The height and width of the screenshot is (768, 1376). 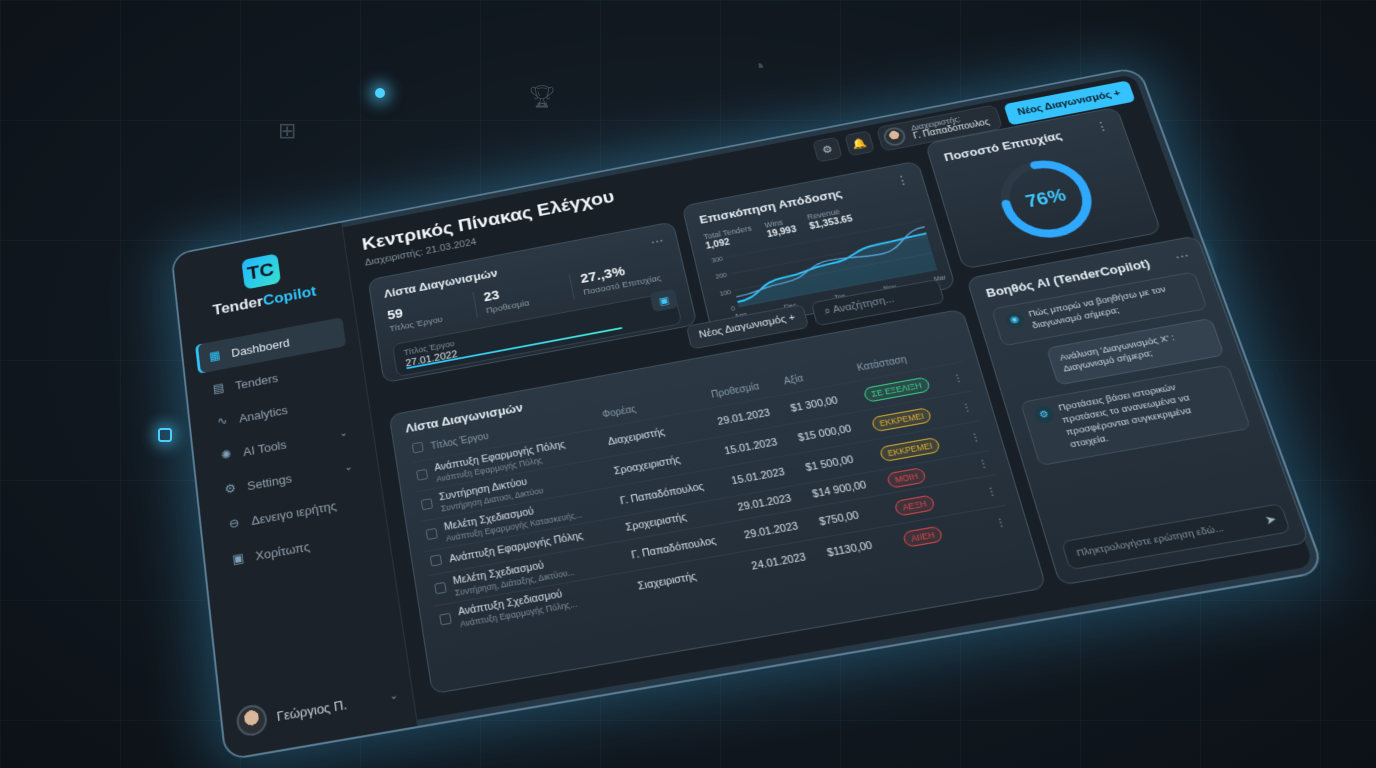 I want to click on bot-icon: ◉, so click(x=1014, y=320).